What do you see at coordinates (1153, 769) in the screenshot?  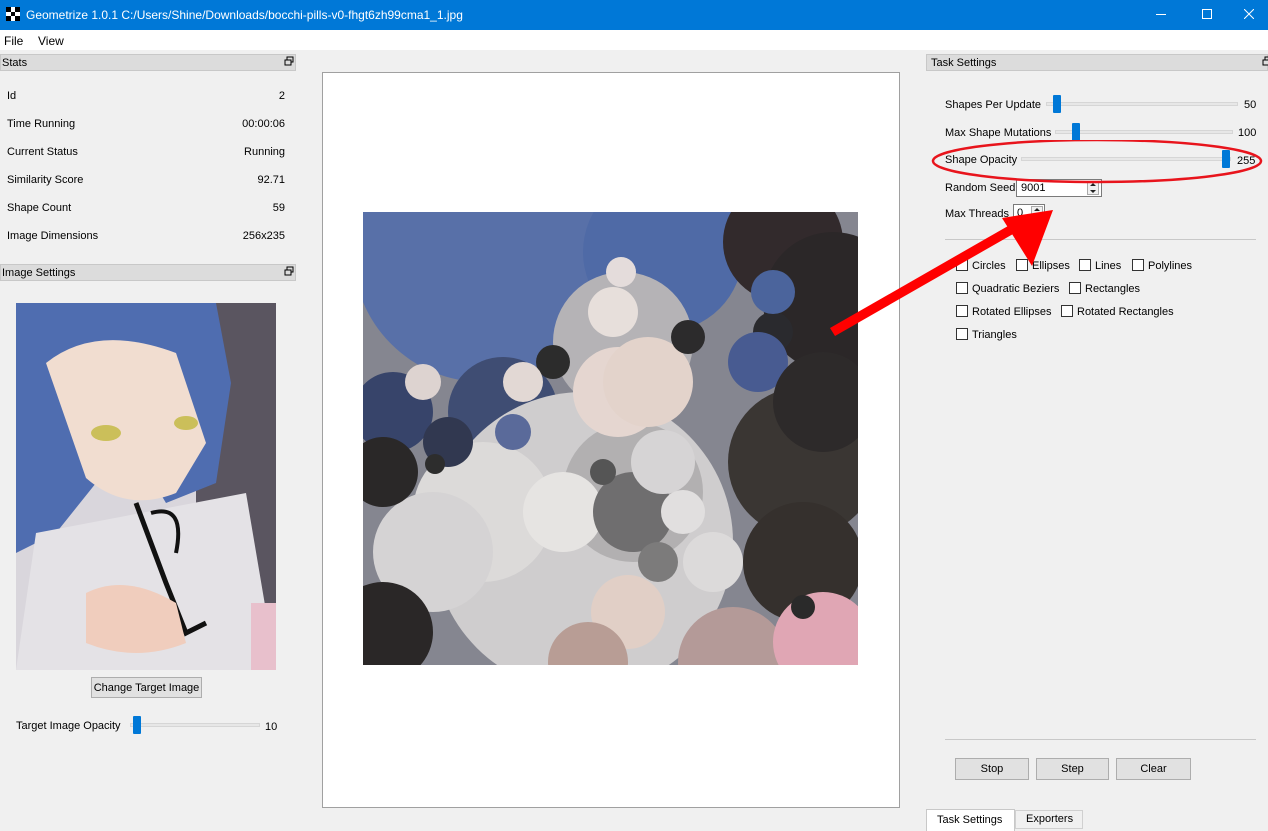 I see `clear-button: Clear` at bounding box center [1153, 769].